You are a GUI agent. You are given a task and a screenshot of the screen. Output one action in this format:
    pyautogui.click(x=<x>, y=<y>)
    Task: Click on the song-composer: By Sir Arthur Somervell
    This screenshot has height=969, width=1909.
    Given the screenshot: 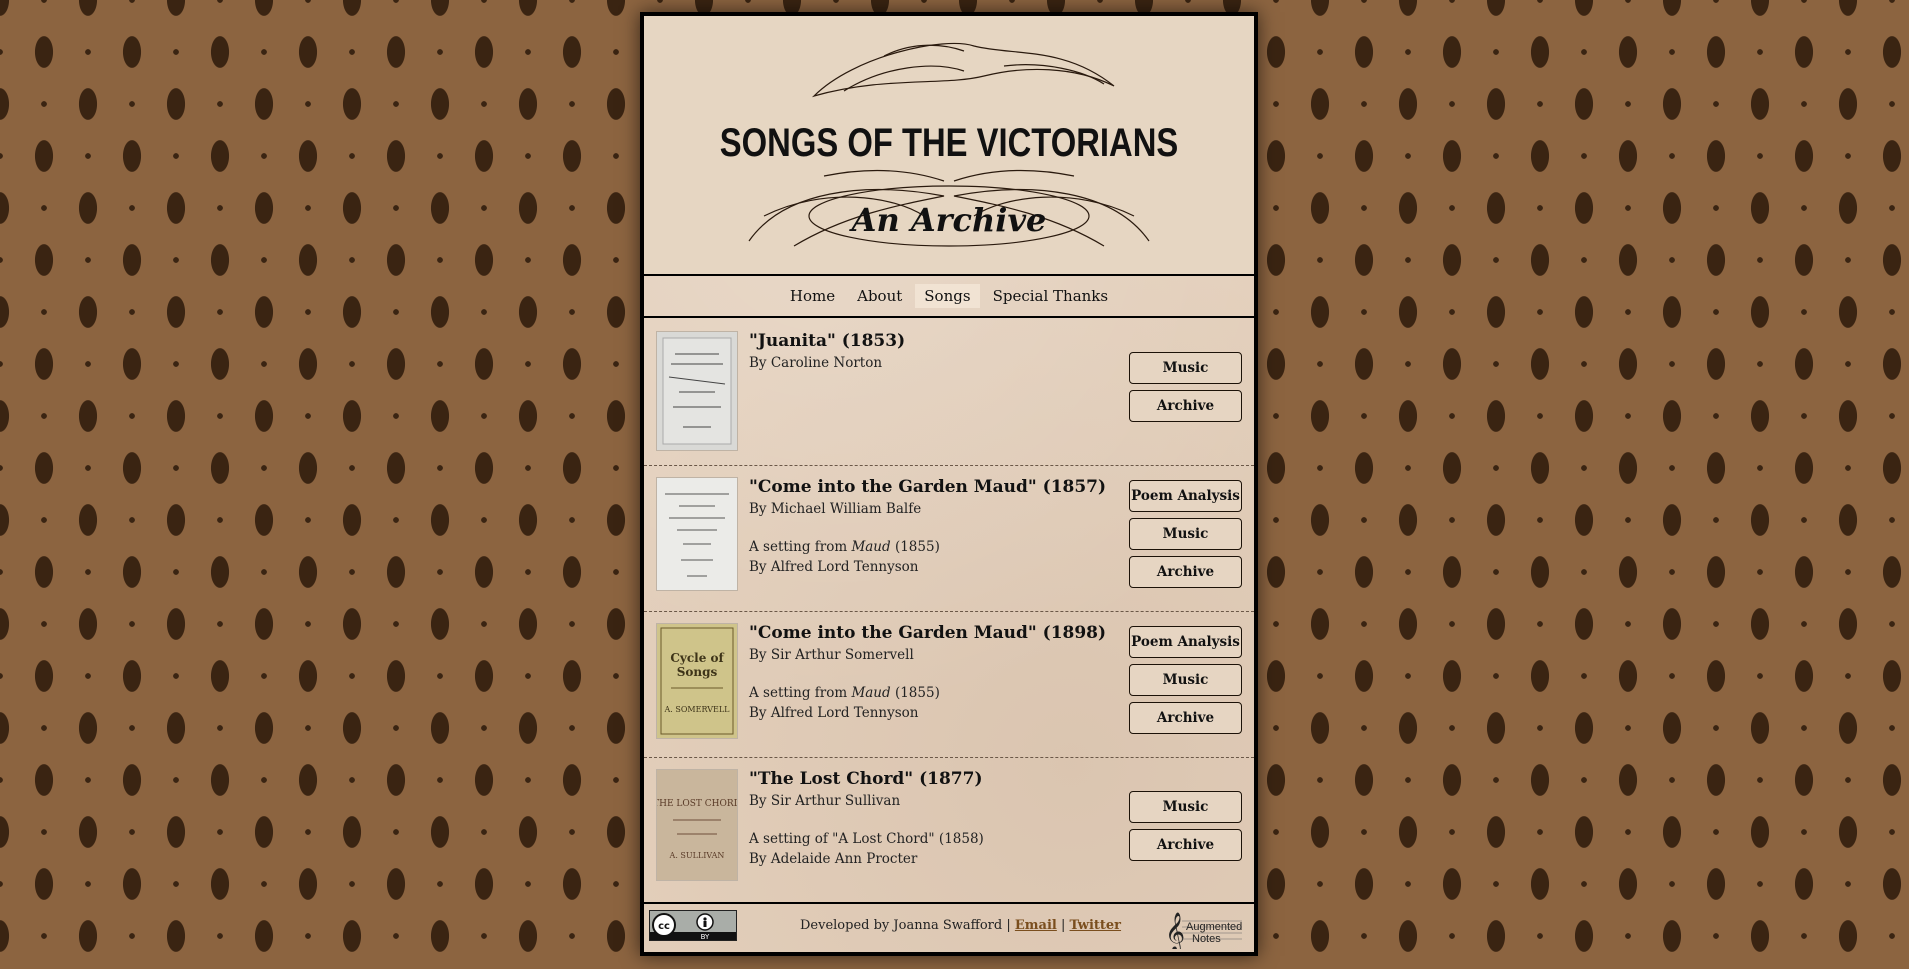 What is the action you would take?
    pyautogui.click(x=831, y=655)
    